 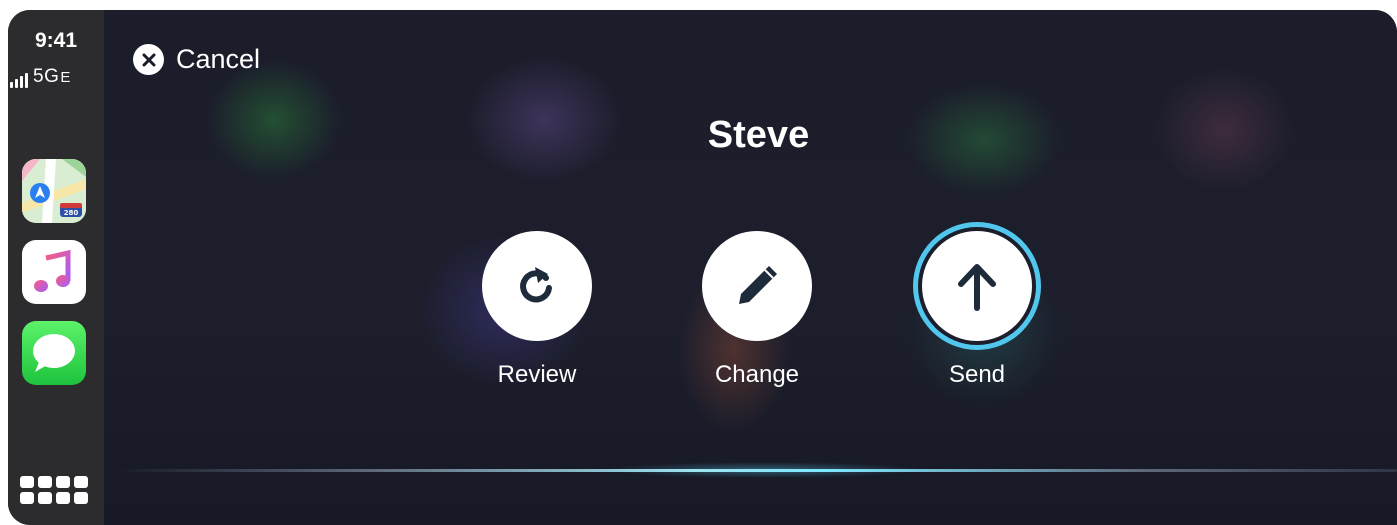 I want to click on recipient-name: Steve, so click(x=758, y=135).